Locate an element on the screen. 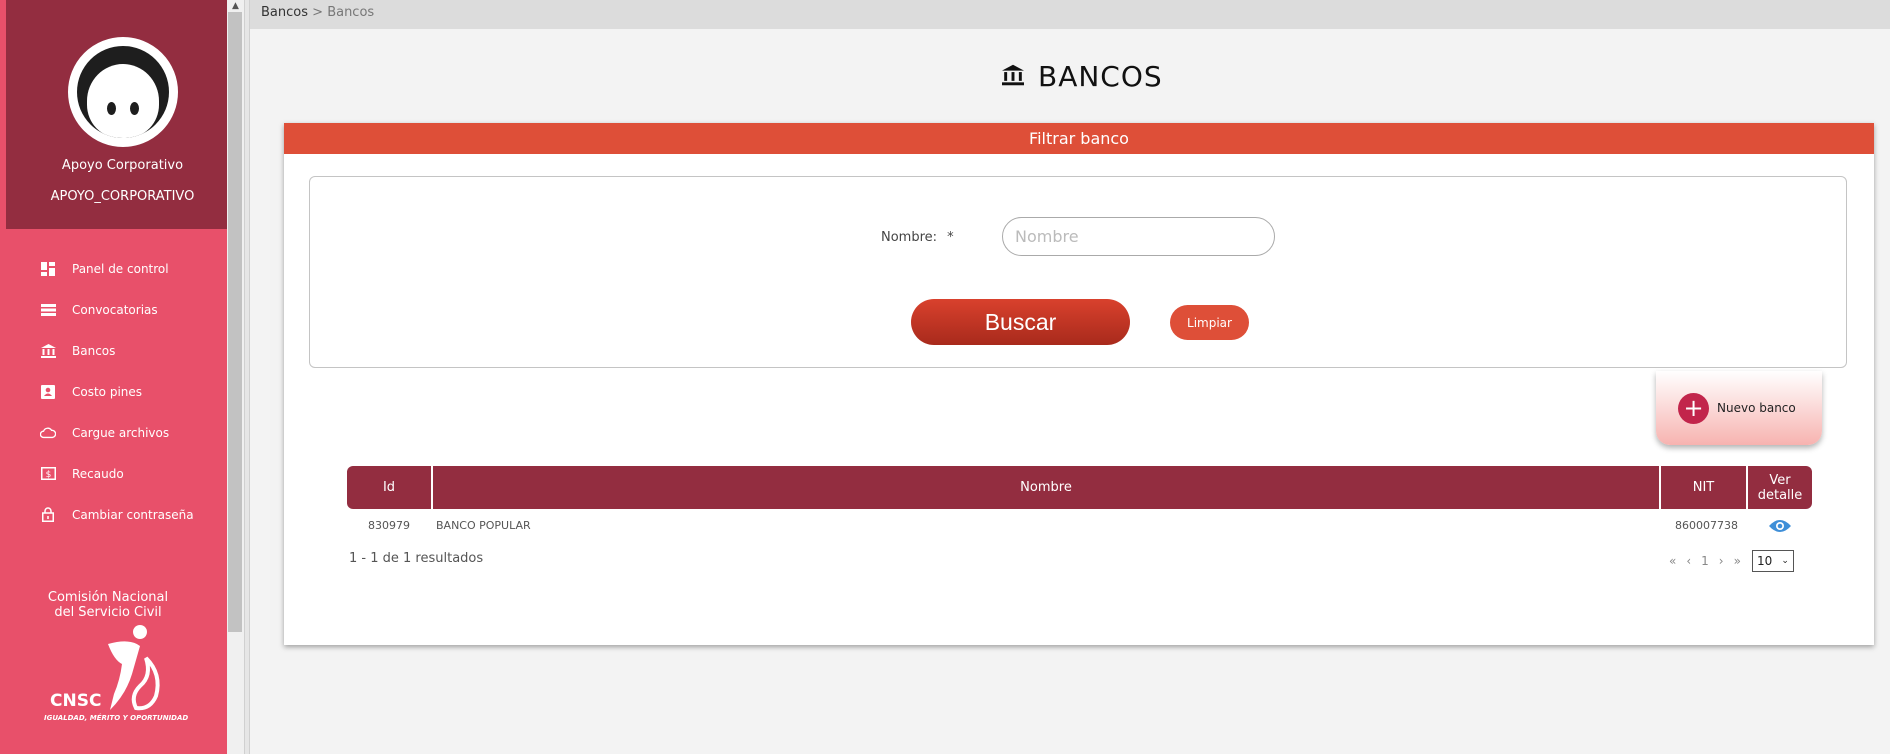 This screenshot has width=1890, height=754. sidebar-item-panel-de-control: Panel de control is located at coordinates (116, 268).